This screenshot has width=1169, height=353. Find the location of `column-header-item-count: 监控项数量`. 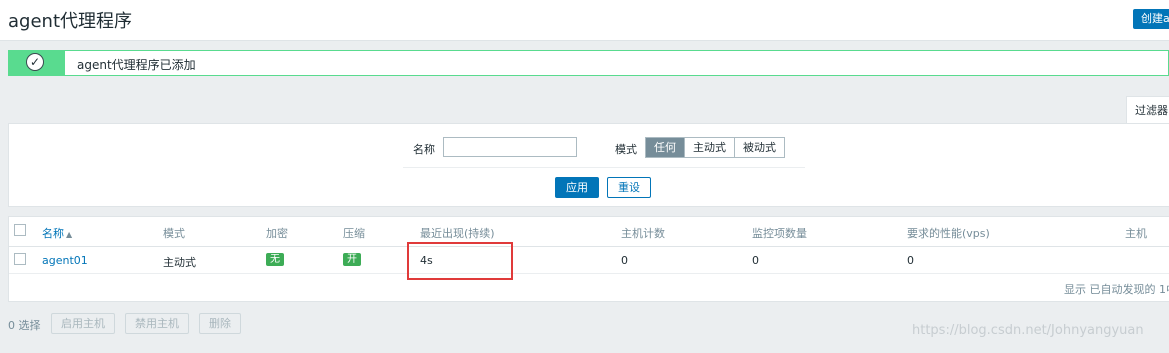

column-header-item-count: 监控项数量 is located at coordinates (779, 233).